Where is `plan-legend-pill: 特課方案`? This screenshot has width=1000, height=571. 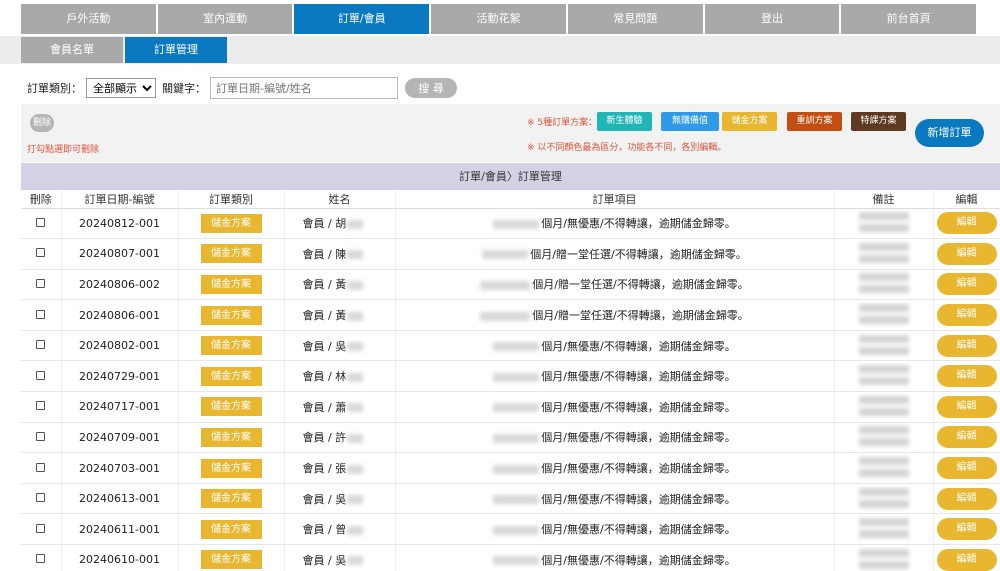 plan-legend-pill: 特課方案 is located at coordinates (878, 121).